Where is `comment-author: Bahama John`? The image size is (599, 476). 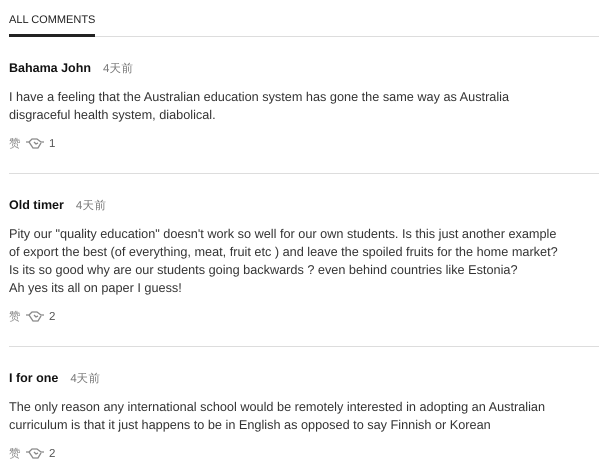 comment-author: Bahama John is located at coordinates (50, 68).